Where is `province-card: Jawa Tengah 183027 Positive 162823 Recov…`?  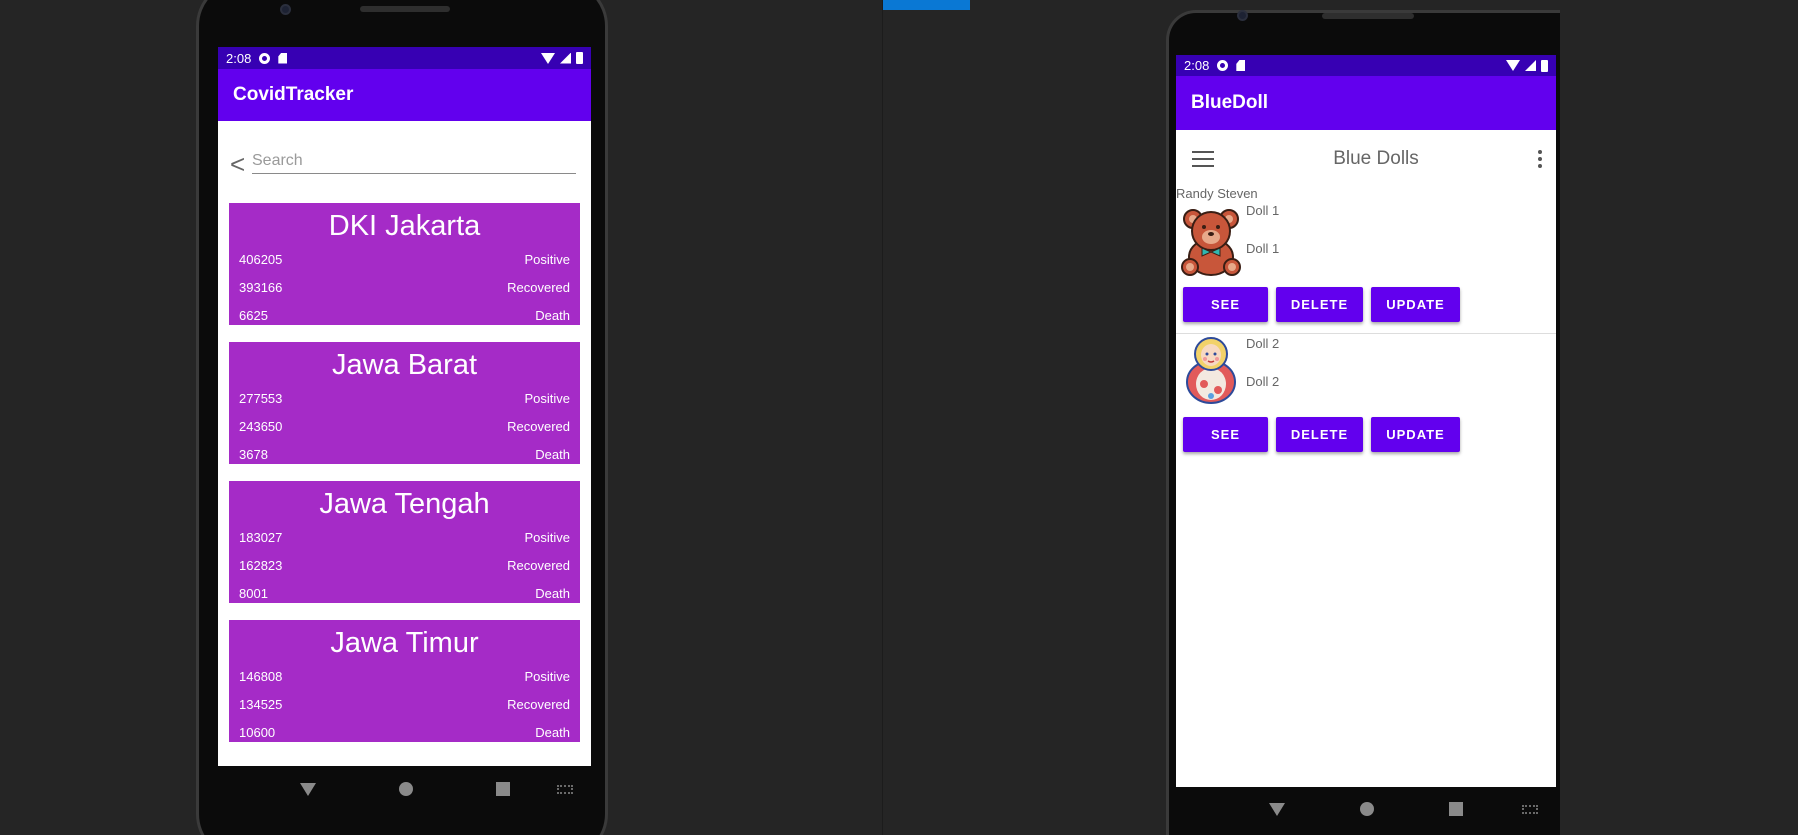
province-card: Jawa Tengah 183027 Positive 162823 Recov… is located at coordinates (404, 542).